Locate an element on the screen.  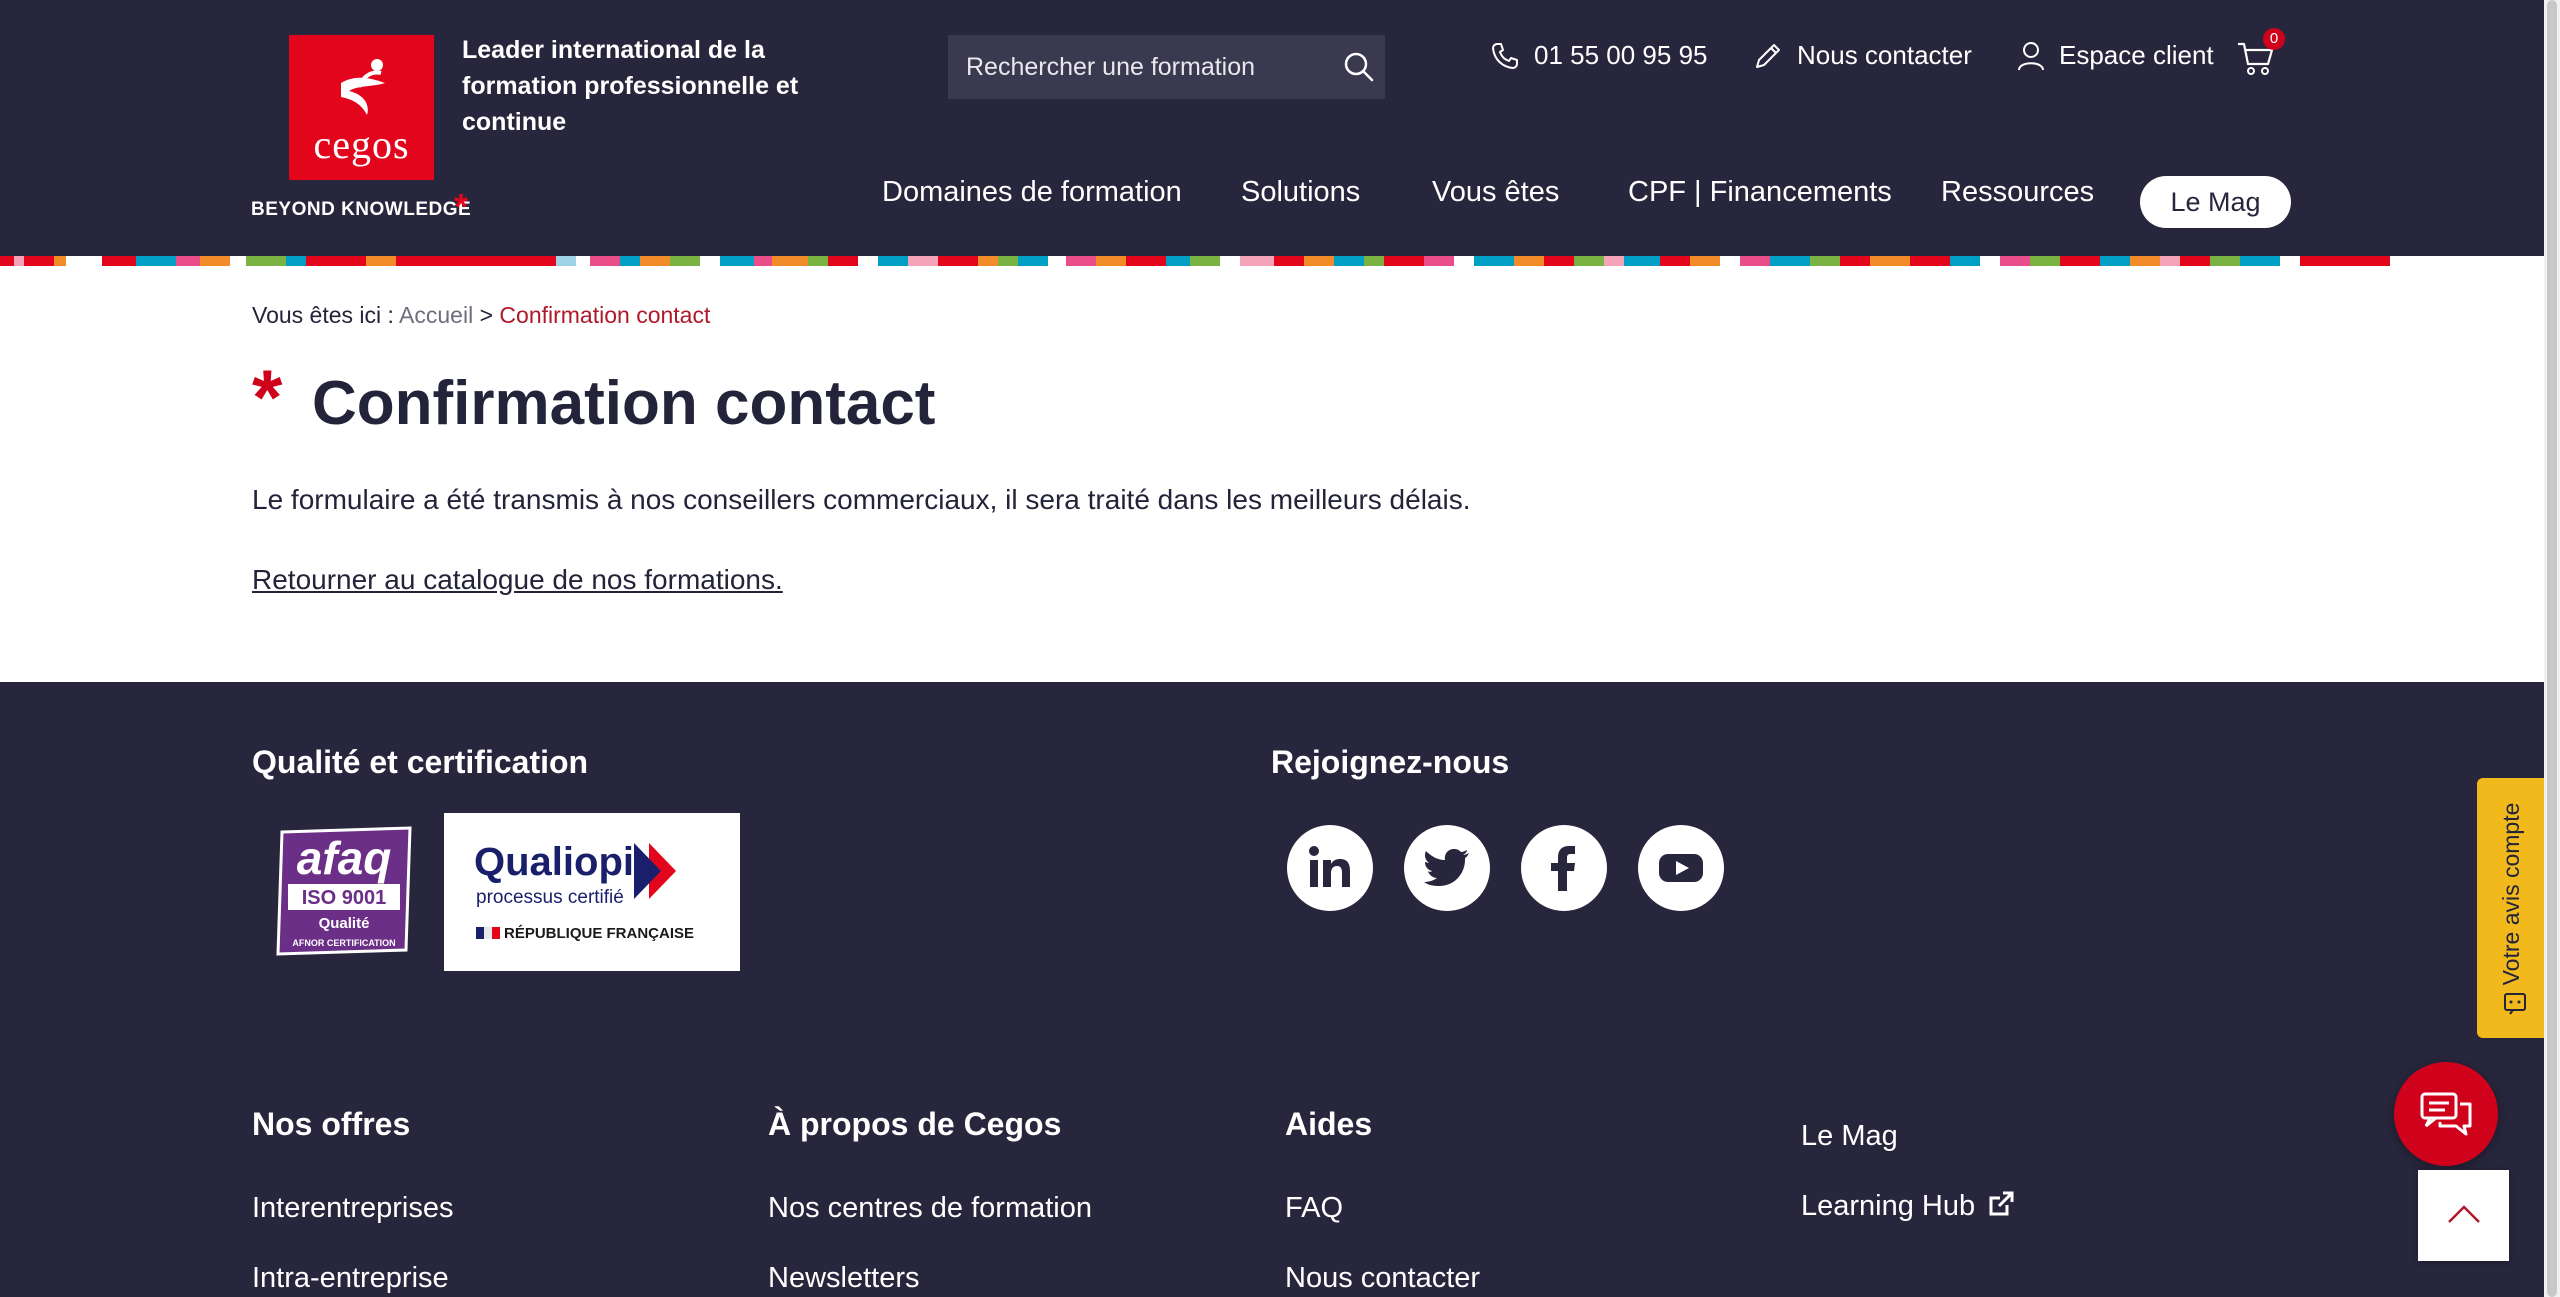
nav-cpf-financements: CPF | Financements is located at coordinates (1760, 192).